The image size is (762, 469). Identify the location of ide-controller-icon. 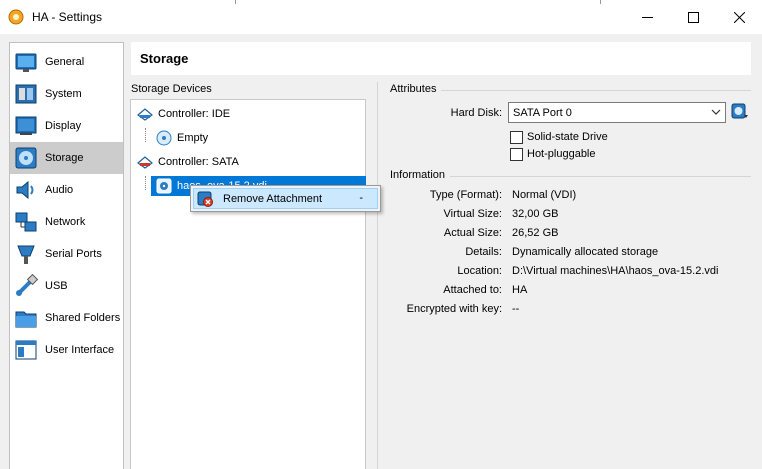
(145, 114).